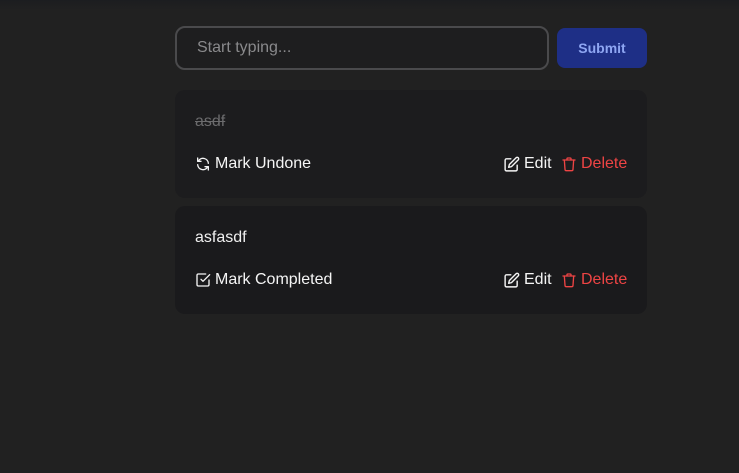 Image resolution: width=739 pixels, height=473 pixels. What do you see at coordinates (411, 260) in the screenshot?
I see `todo-item: asfasdf Mark Completed Edit Delete` at bounding box center [411, 260].